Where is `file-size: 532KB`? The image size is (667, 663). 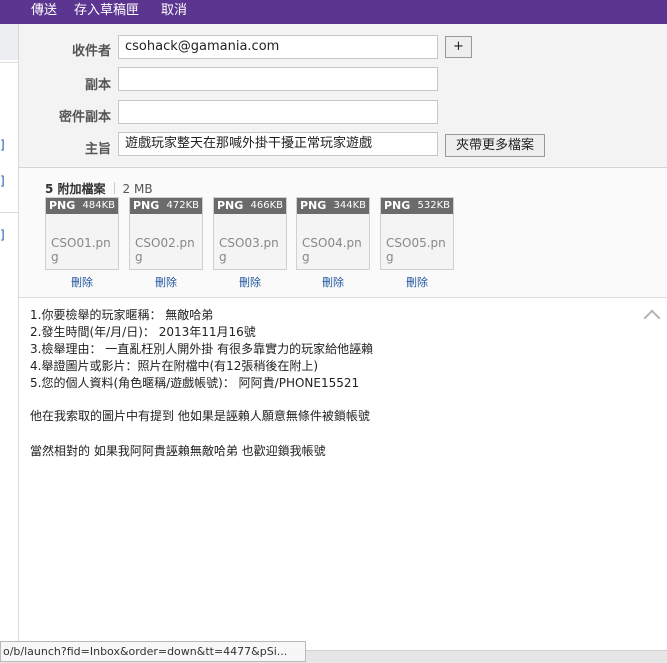
file-size: 532KB is located at coordinates (433, 205).